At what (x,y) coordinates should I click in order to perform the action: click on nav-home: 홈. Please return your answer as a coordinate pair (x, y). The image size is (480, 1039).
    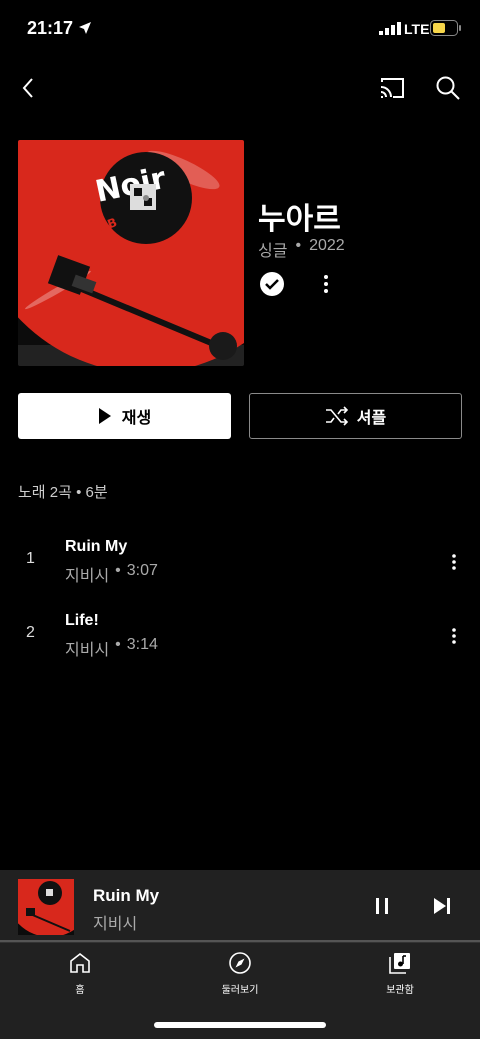
    Looking at the image, I should click on (80, 973).